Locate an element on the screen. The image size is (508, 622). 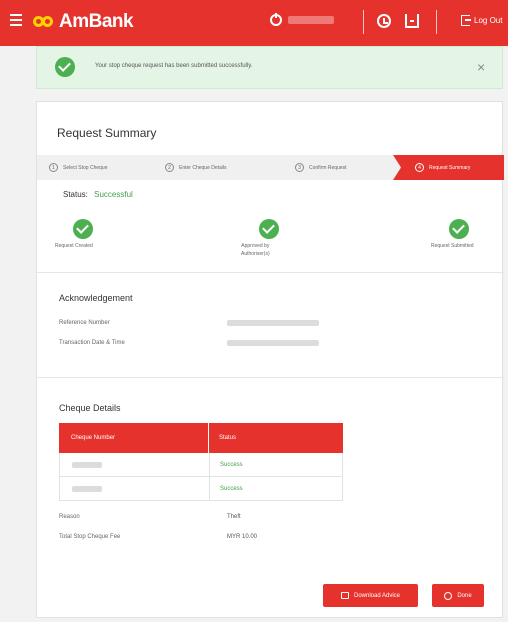
milestone-approved: Approved by Authoriser(s) is located at coordinates (255, 250).